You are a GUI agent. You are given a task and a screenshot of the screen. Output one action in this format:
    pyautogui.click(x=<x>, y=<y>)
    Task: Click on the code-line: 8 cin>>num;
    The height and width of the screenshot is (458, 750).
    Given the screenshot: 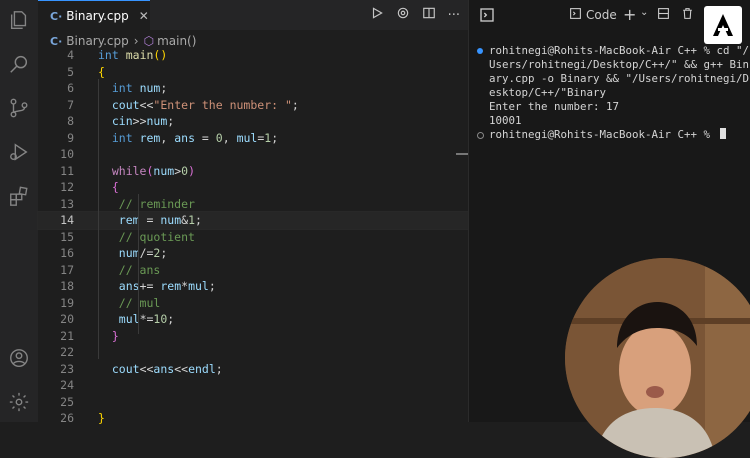 What is the action you would take?
    pyautogui.click(x=253, y=121)
    